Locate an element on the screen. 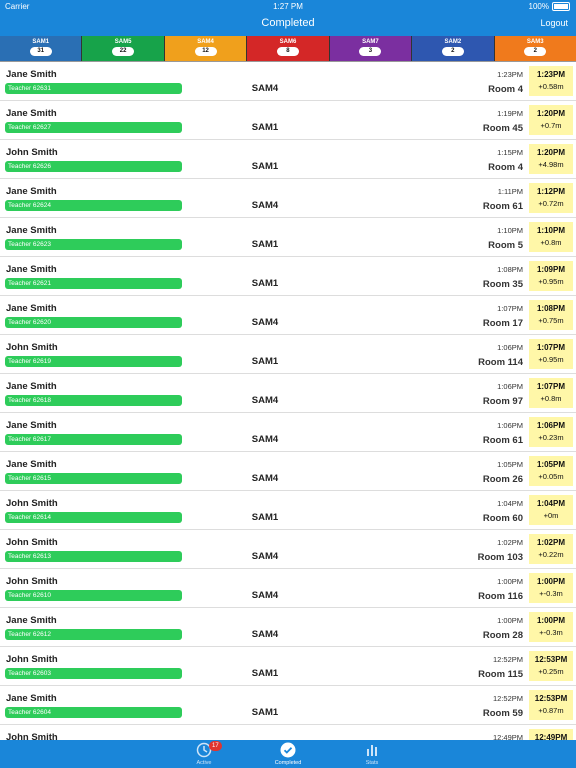 The height and width of the screenshot is (768, 576). filter-label: SAM7 is located at coordinates (370, 42).